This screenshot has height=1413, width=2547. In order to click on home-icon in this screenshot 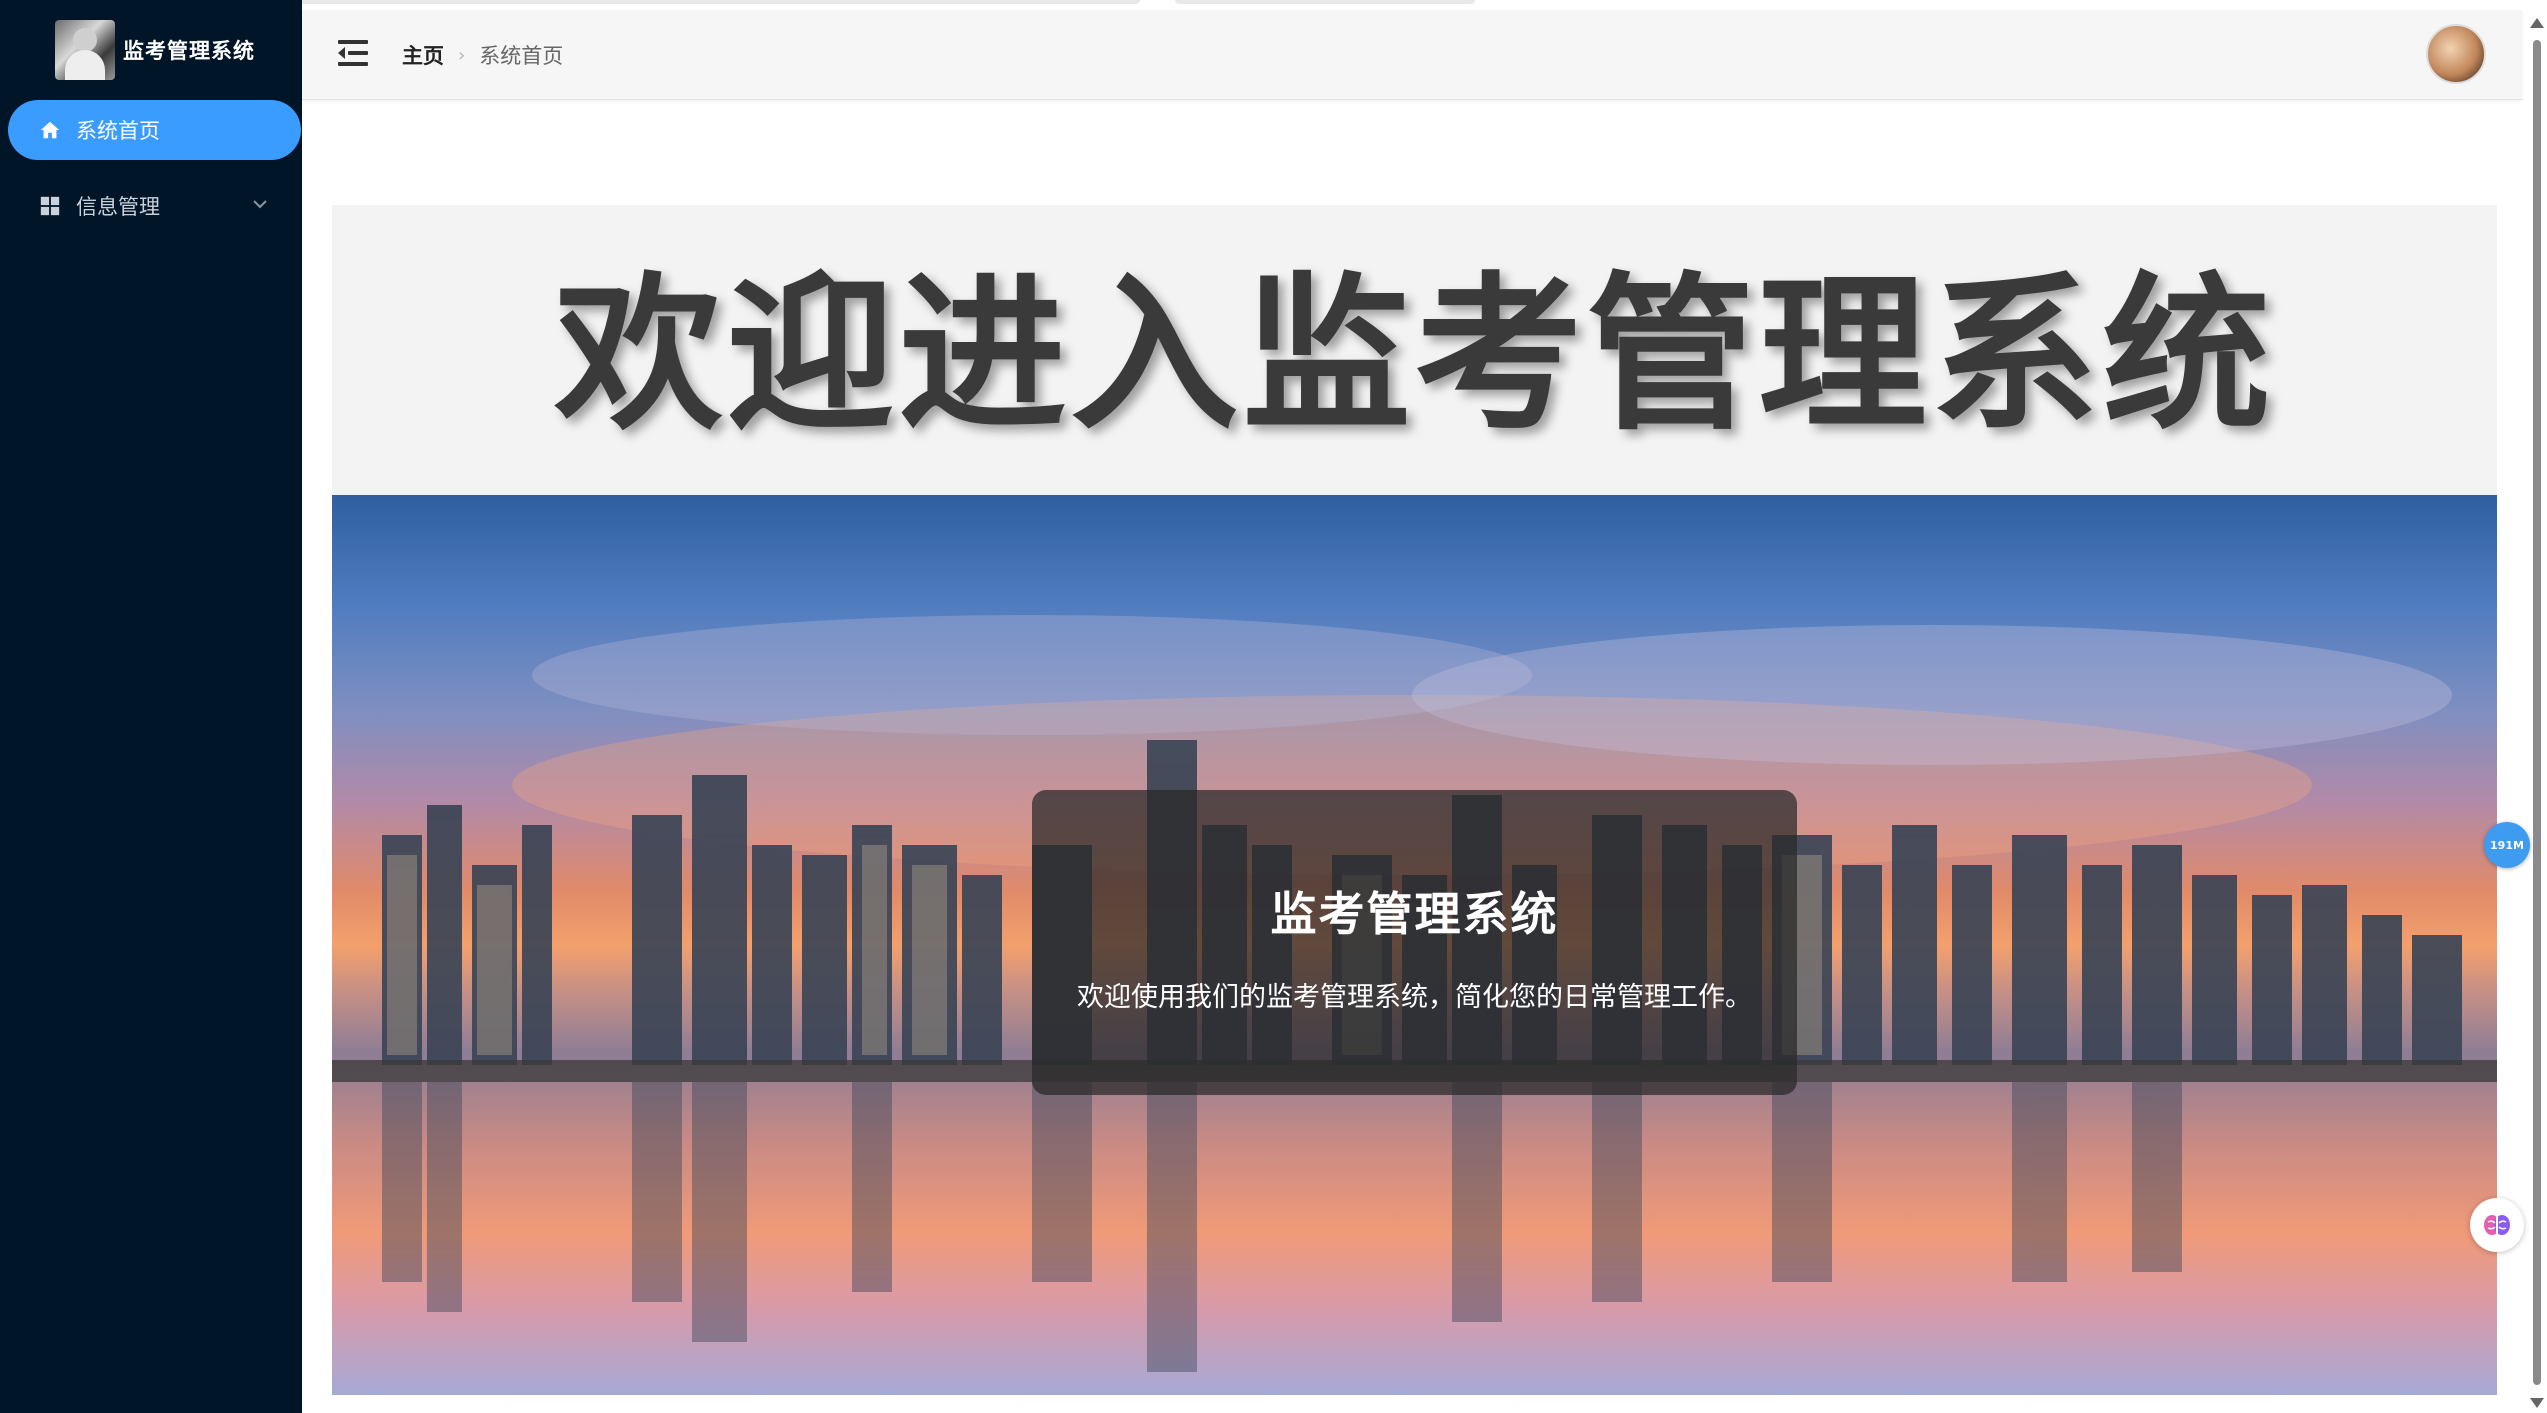, I will do `click(50, 130)`.